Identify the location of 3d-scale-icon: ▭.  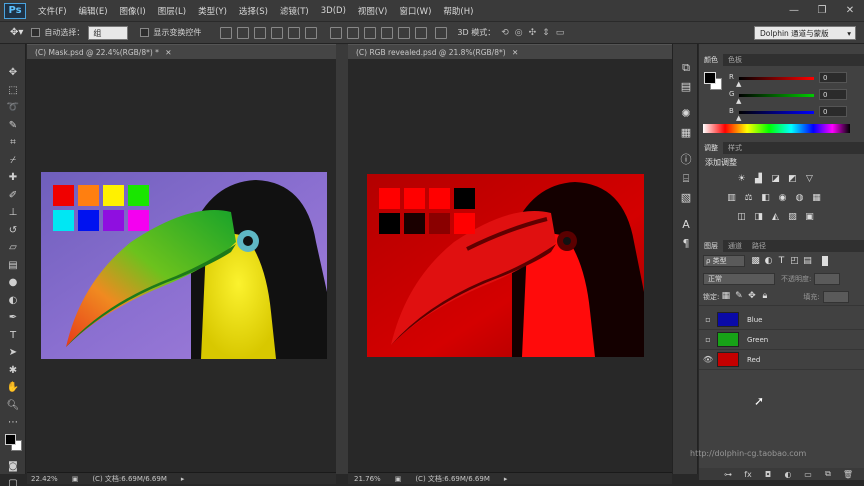
(560, 33).